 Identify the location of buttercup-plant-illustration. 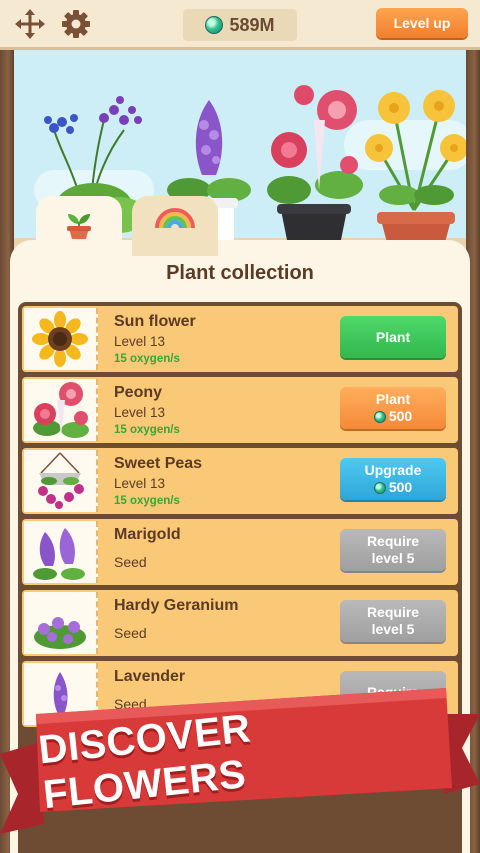
(415, 170).